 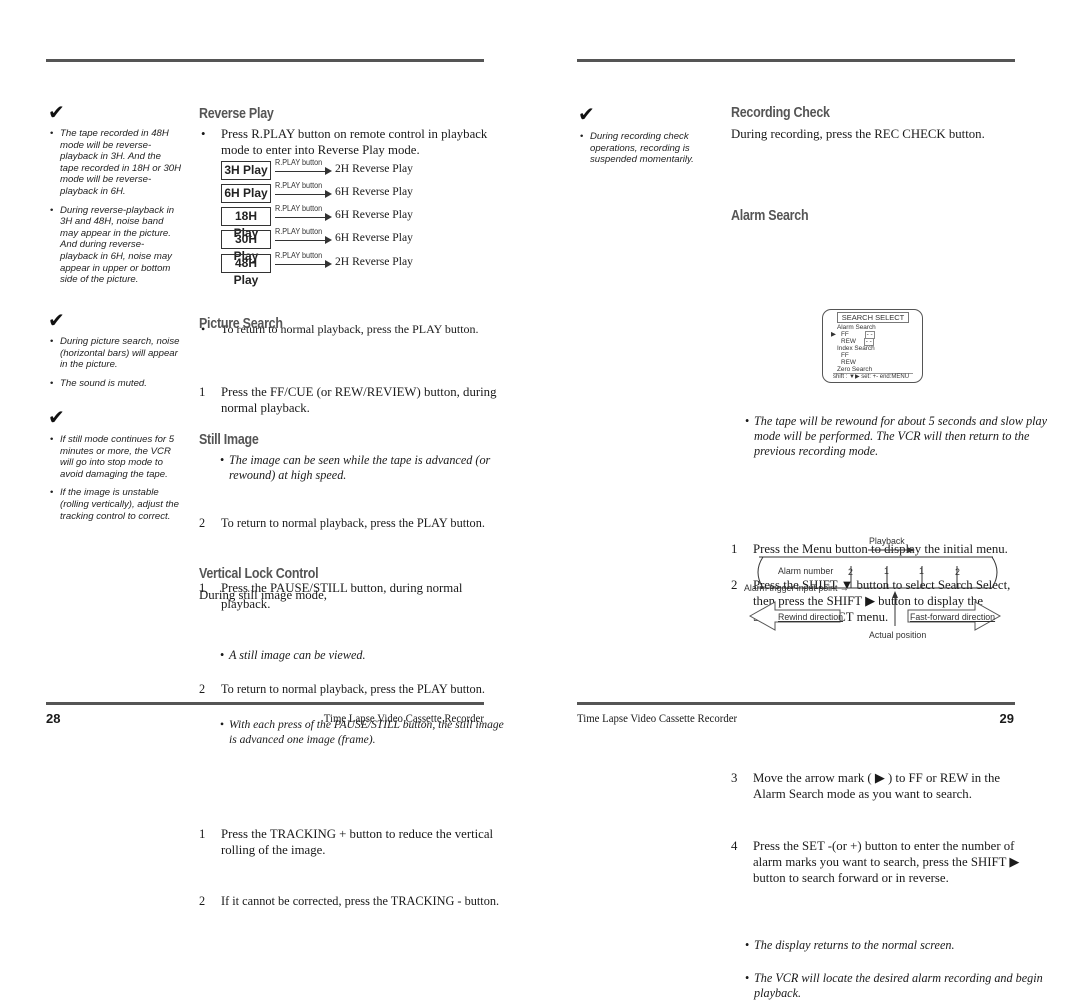 What do you see at coordinates (403, 718) in the screenshot?
I see `footer-title-left: Time Lapse Video Cassette Recorder` at bounding box center [403, 718].